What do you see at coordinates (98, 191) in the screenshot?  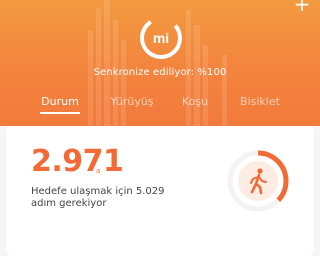 I see `goal-line-1: Hedefe ulaşmak için 5.029` at bounding box center [98, 191].